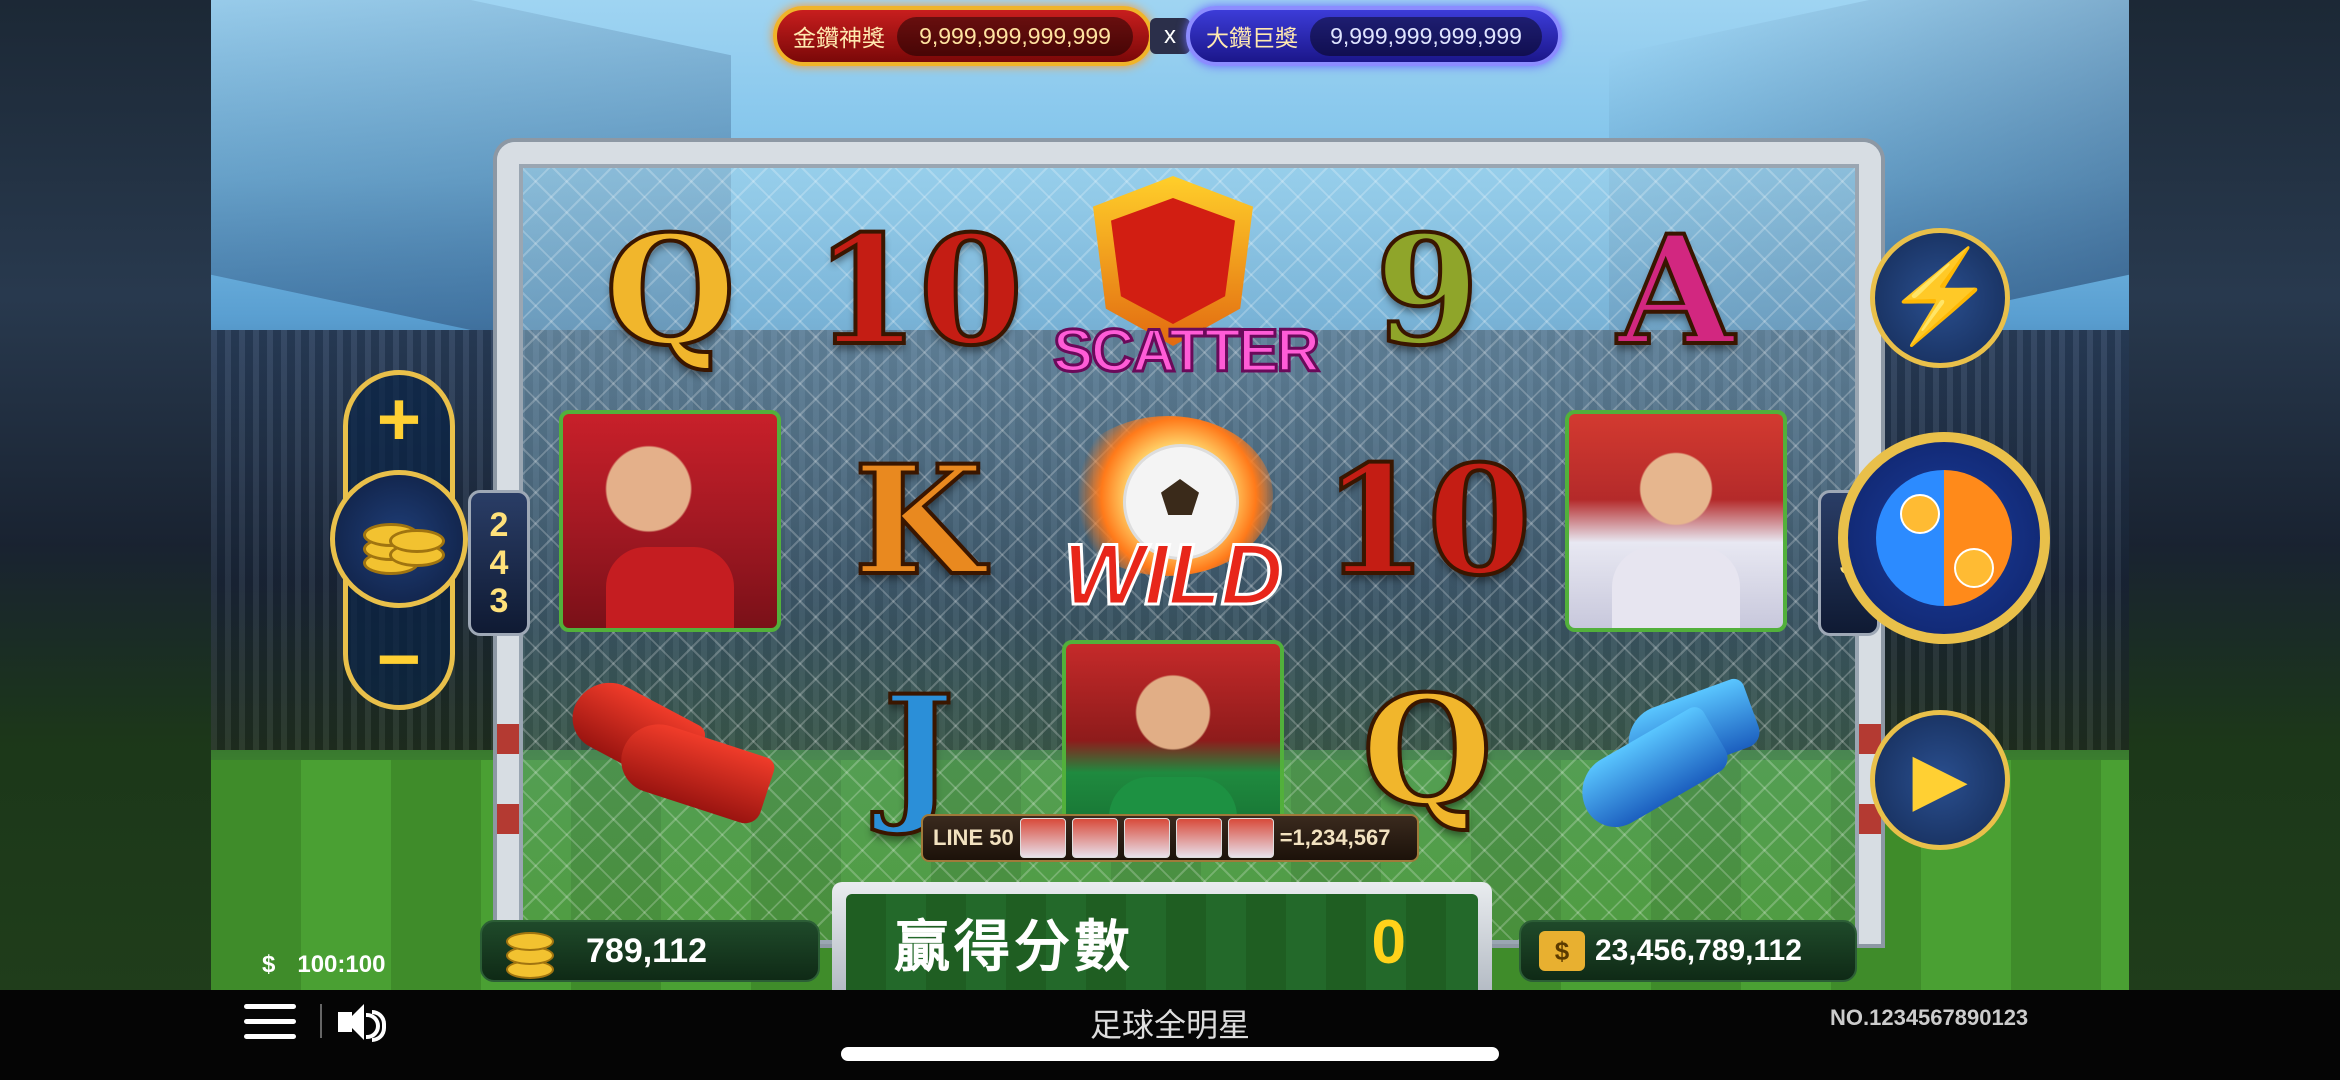  I want to click on symbol-a: A, so click(1676, 291).